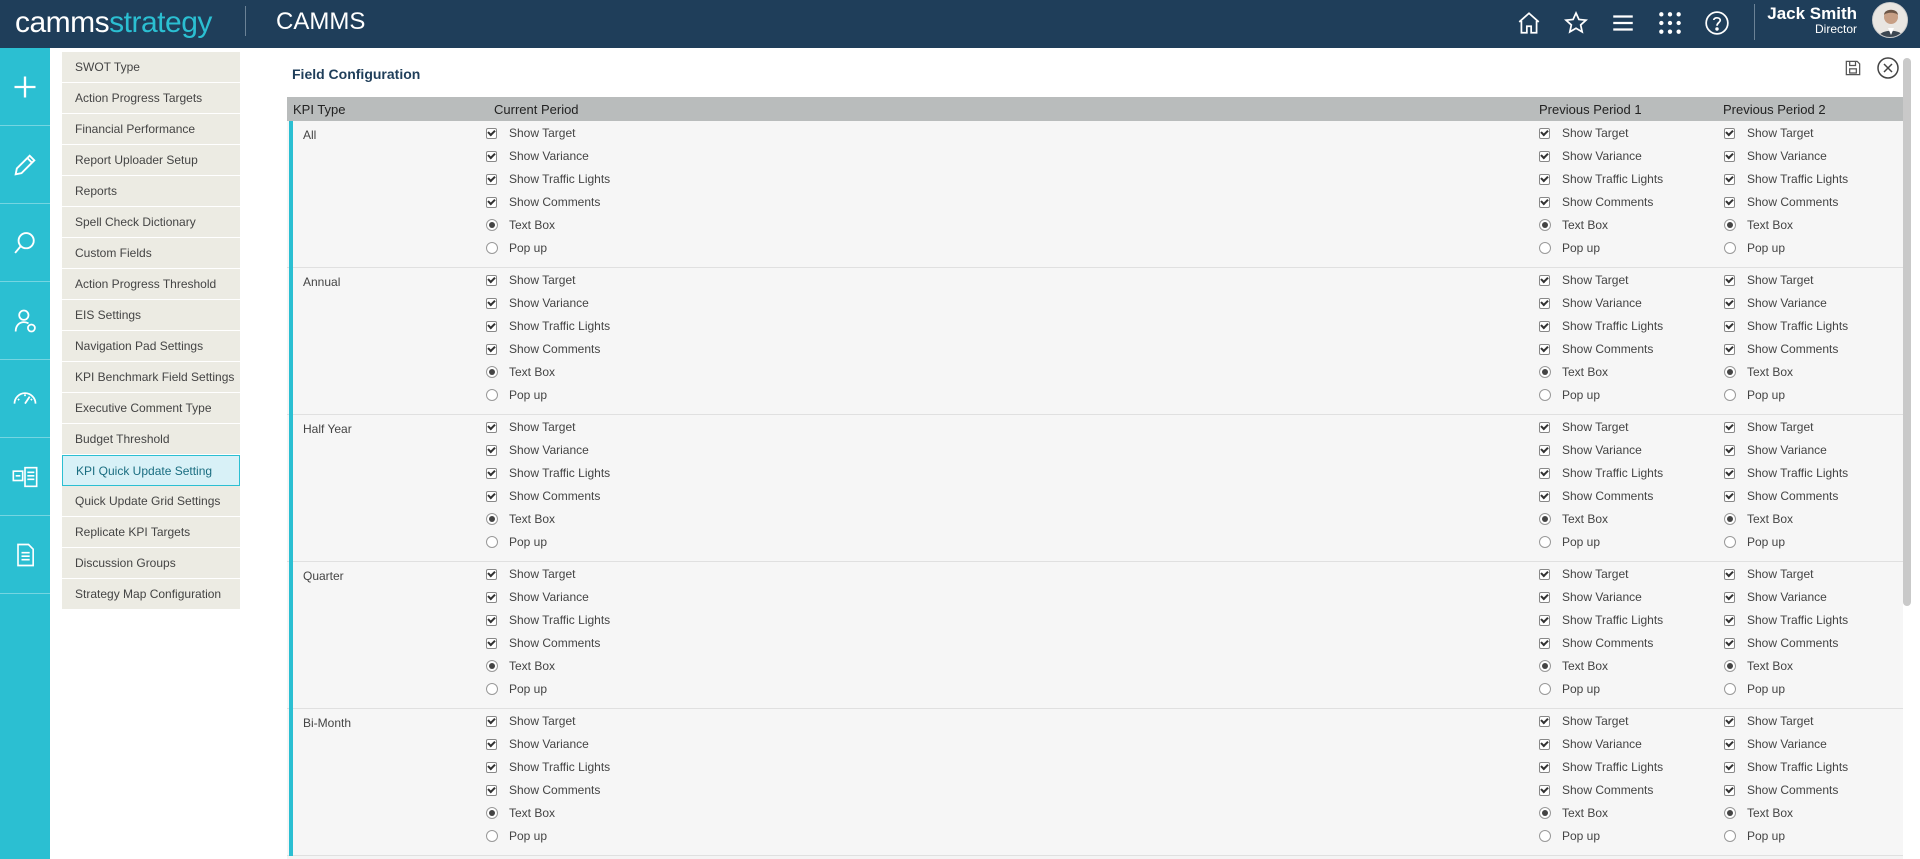  I want to click on menu-item: KPI Quick Update Setting, so click(151, 470).